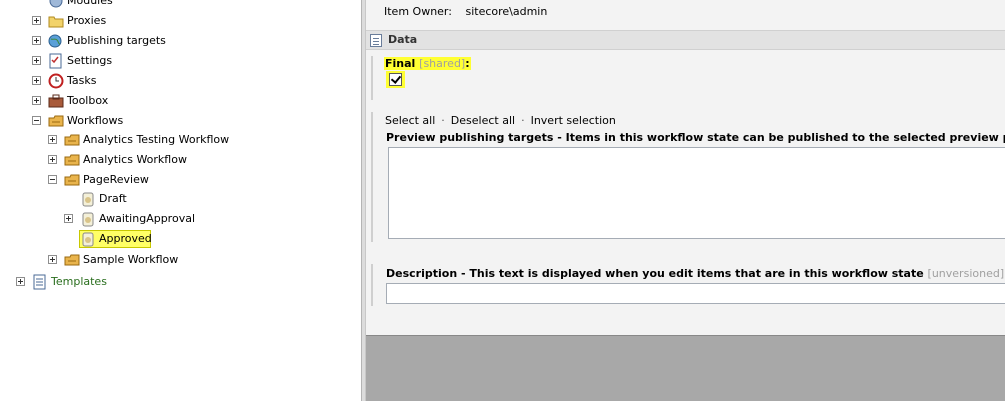 Image resolution: width=1005 pixels, height=401 pixels. I want to click on tree-label-workflows: Workflows, so click(95, 120).